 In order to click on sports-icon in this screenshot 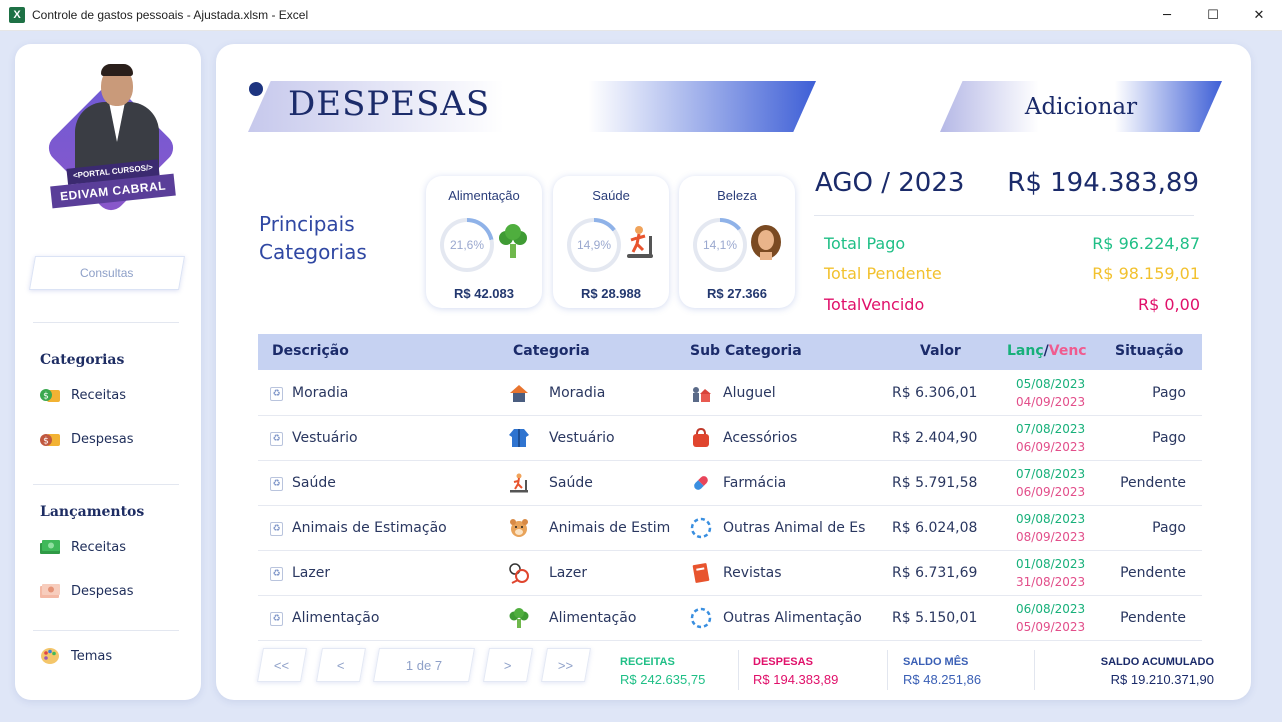, I will do `click(519, 573)`.